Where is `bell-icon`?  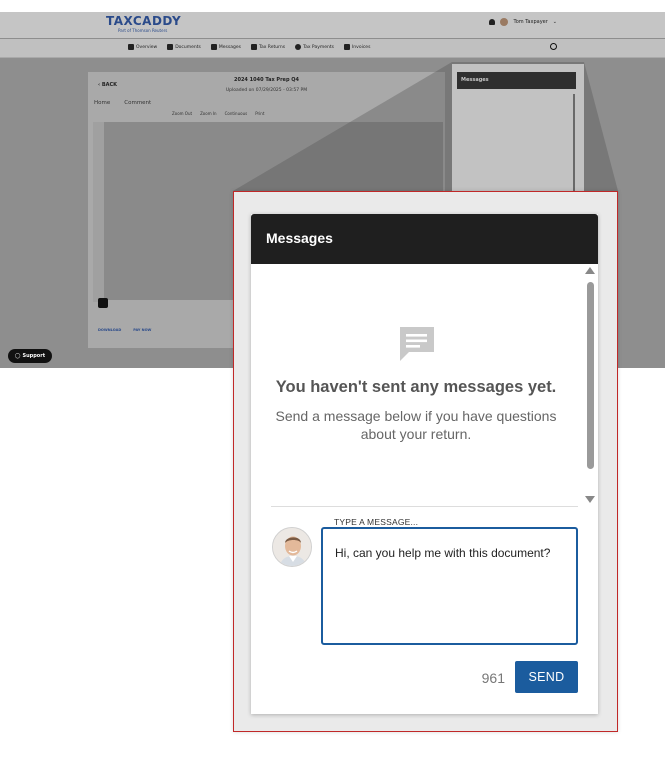
bell-icon is located at coordinates (492, 22).